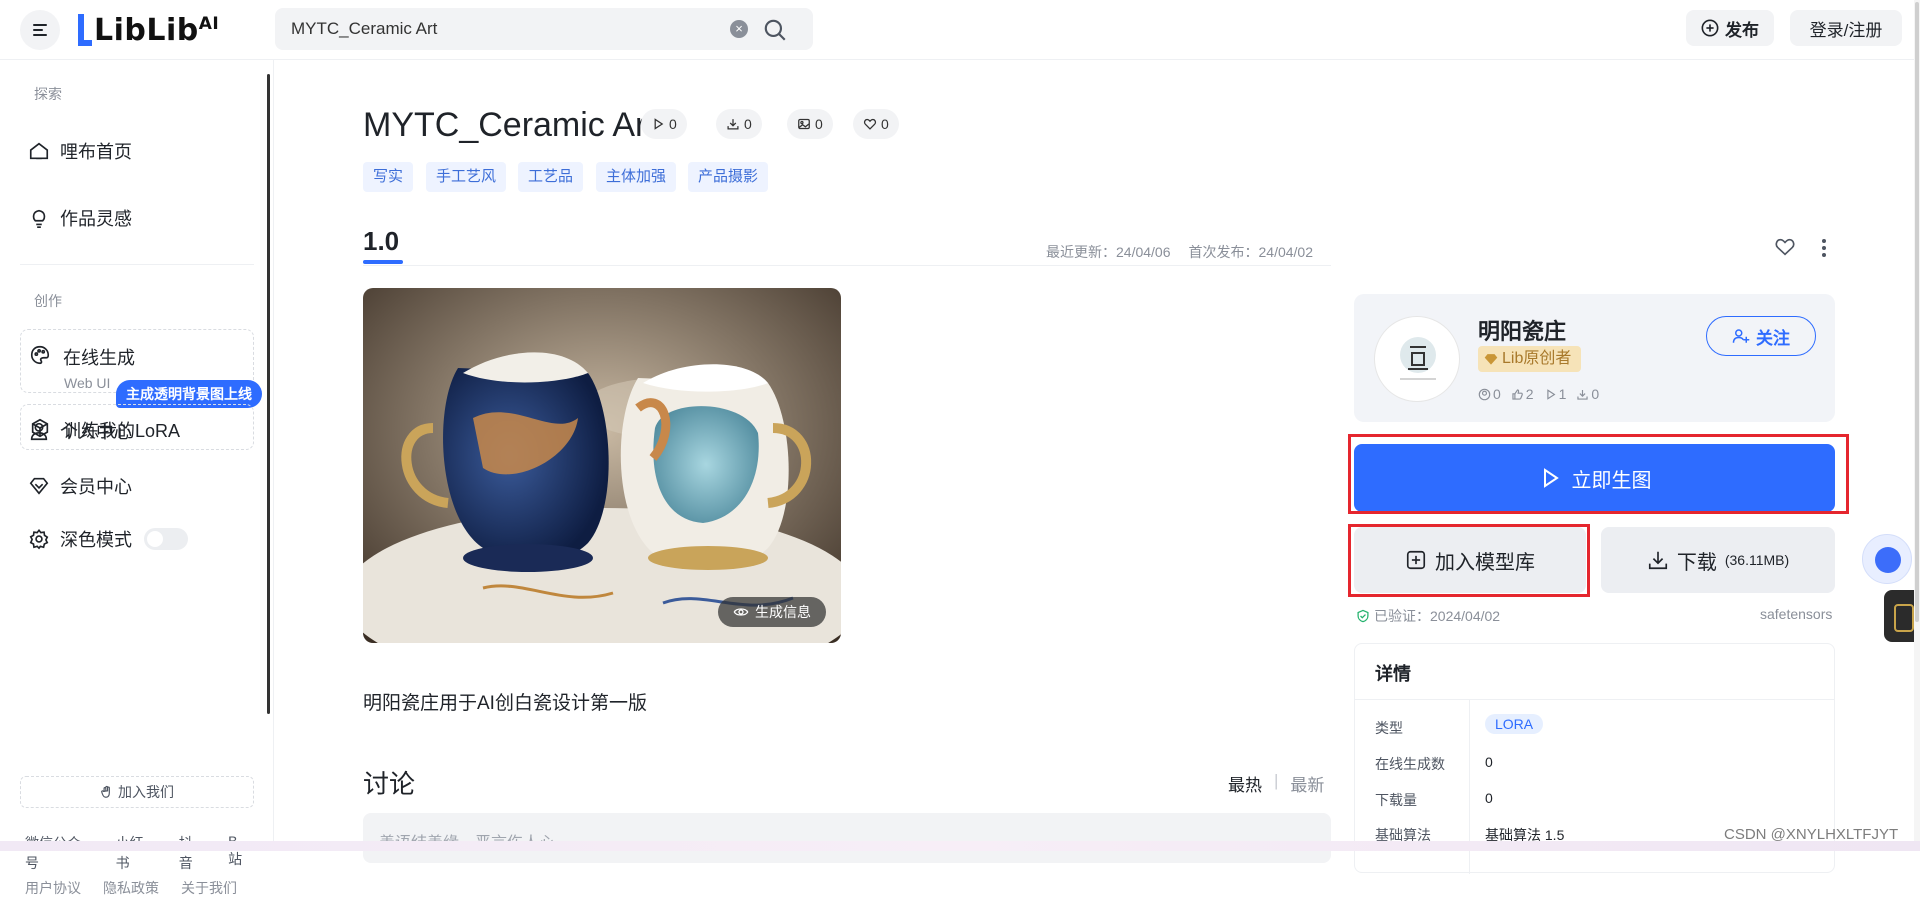  I want to click on add-user-icon, so click(1741, 336).